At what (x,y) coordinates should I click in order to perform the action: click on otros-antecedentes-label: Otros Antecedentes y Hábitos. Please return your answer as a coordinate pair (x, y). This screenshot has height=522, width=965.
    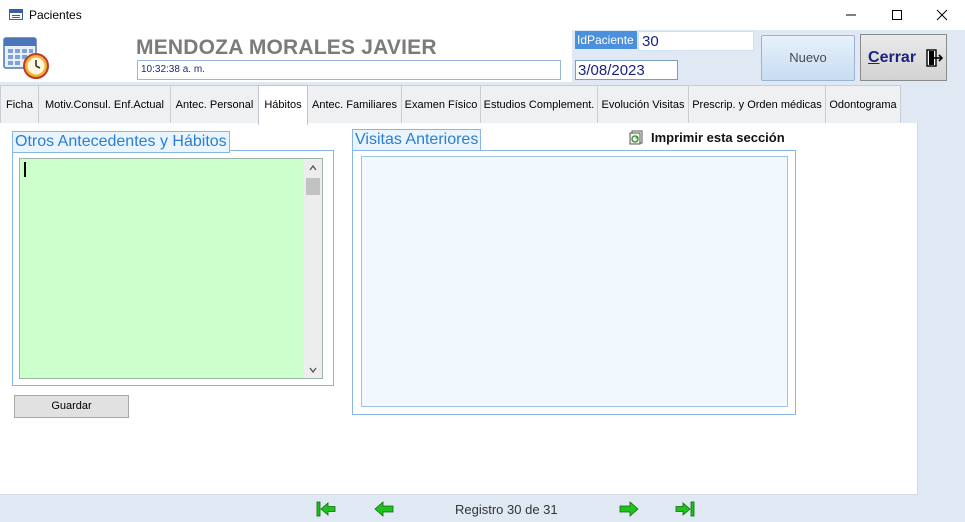
    Looking at the image, I should click on (121, 142).